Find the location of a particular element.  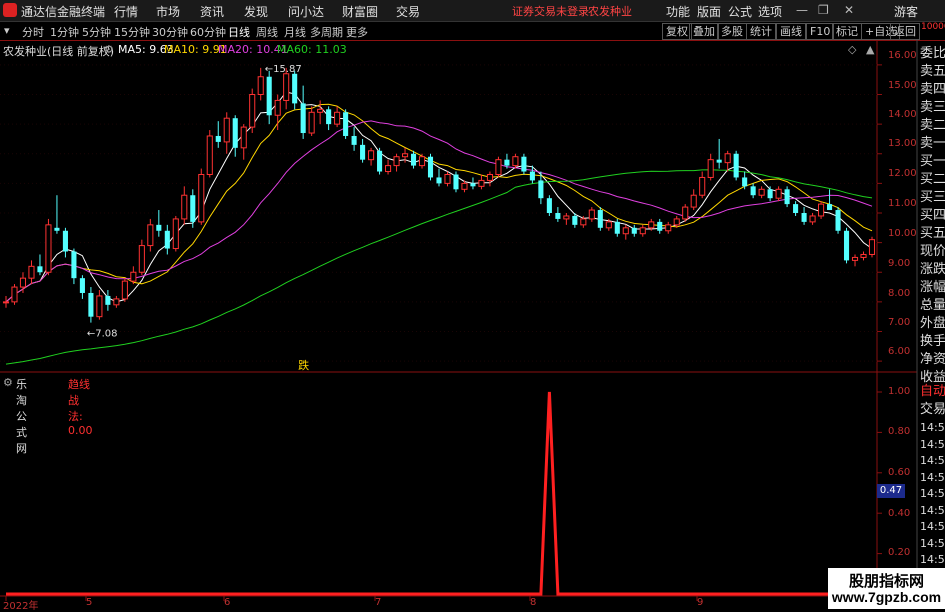

quote-label-1: 卖五 is located at coordinates (932, 71).